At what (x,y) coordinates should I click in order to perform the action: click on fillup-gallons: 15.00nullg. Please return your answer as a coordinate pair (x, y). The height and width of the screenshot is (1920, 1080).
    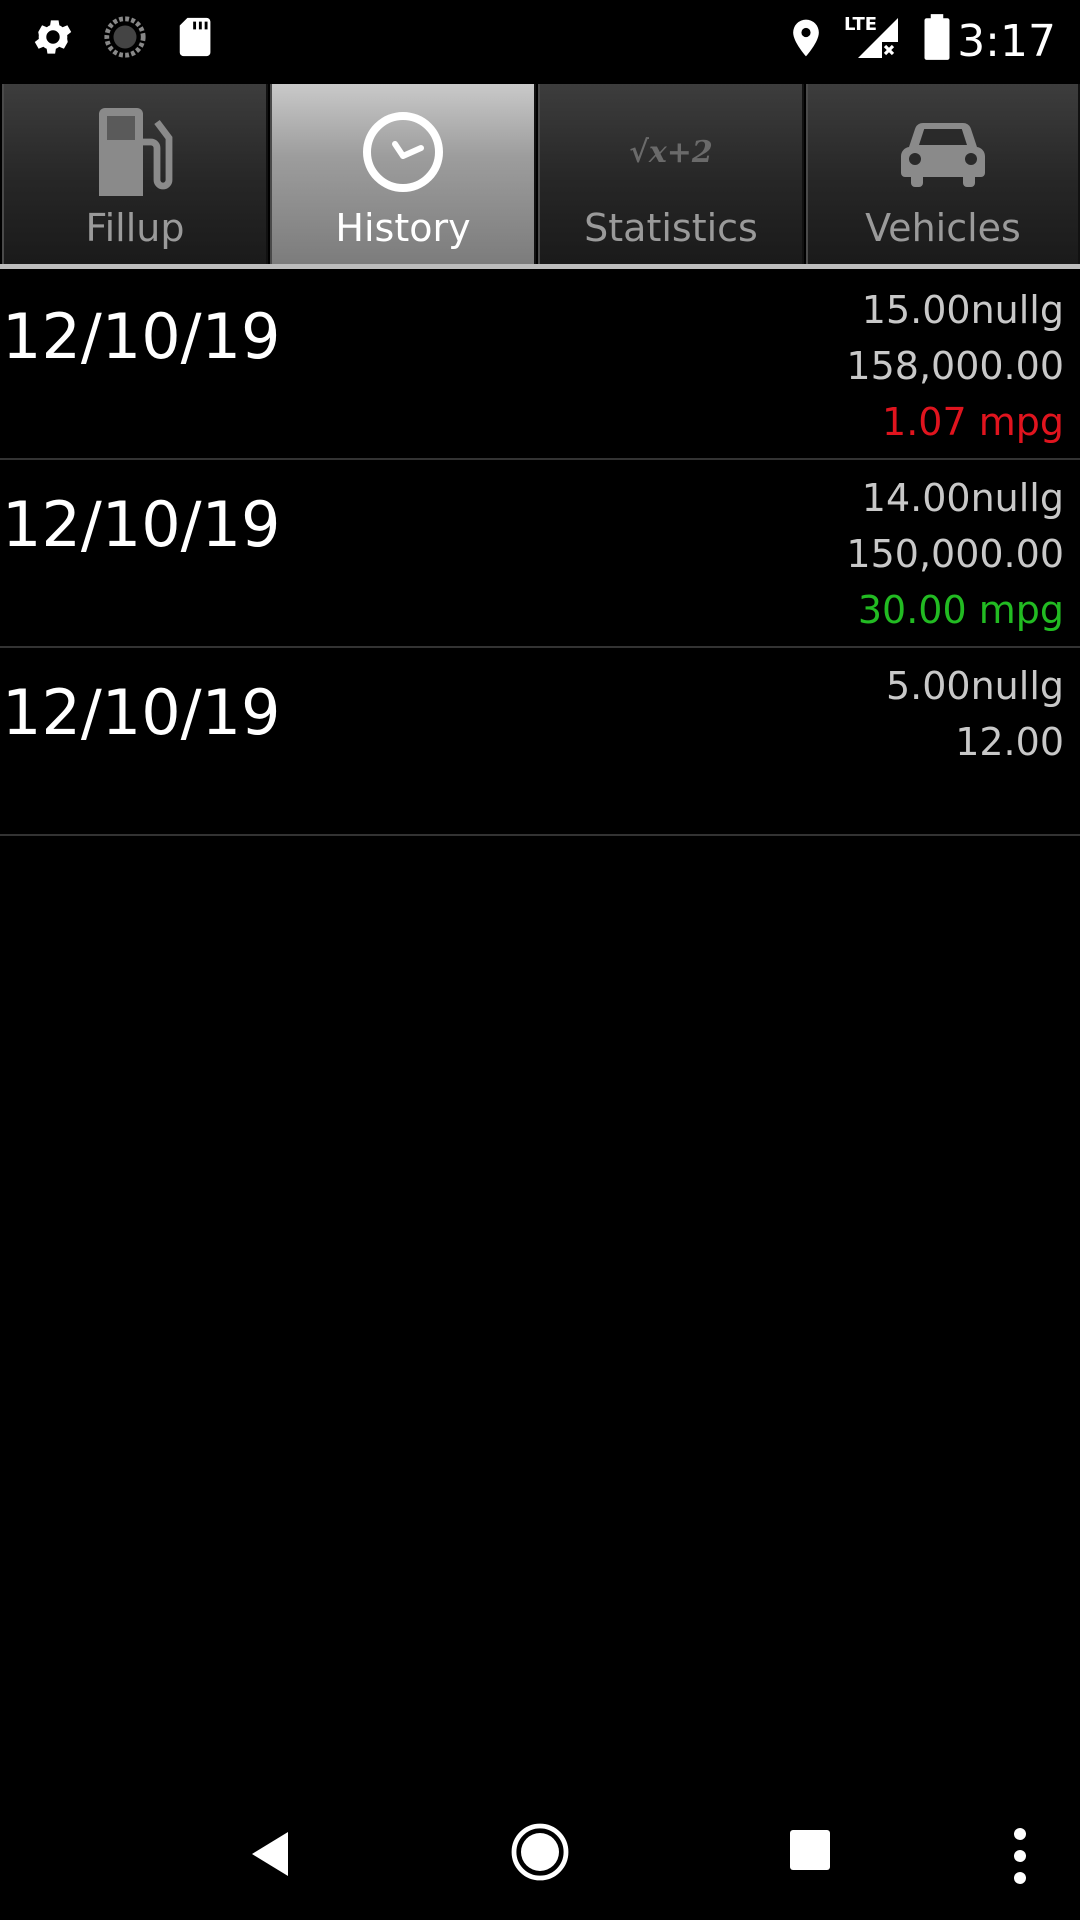
    Looking at the image, I should click on (962, 310).